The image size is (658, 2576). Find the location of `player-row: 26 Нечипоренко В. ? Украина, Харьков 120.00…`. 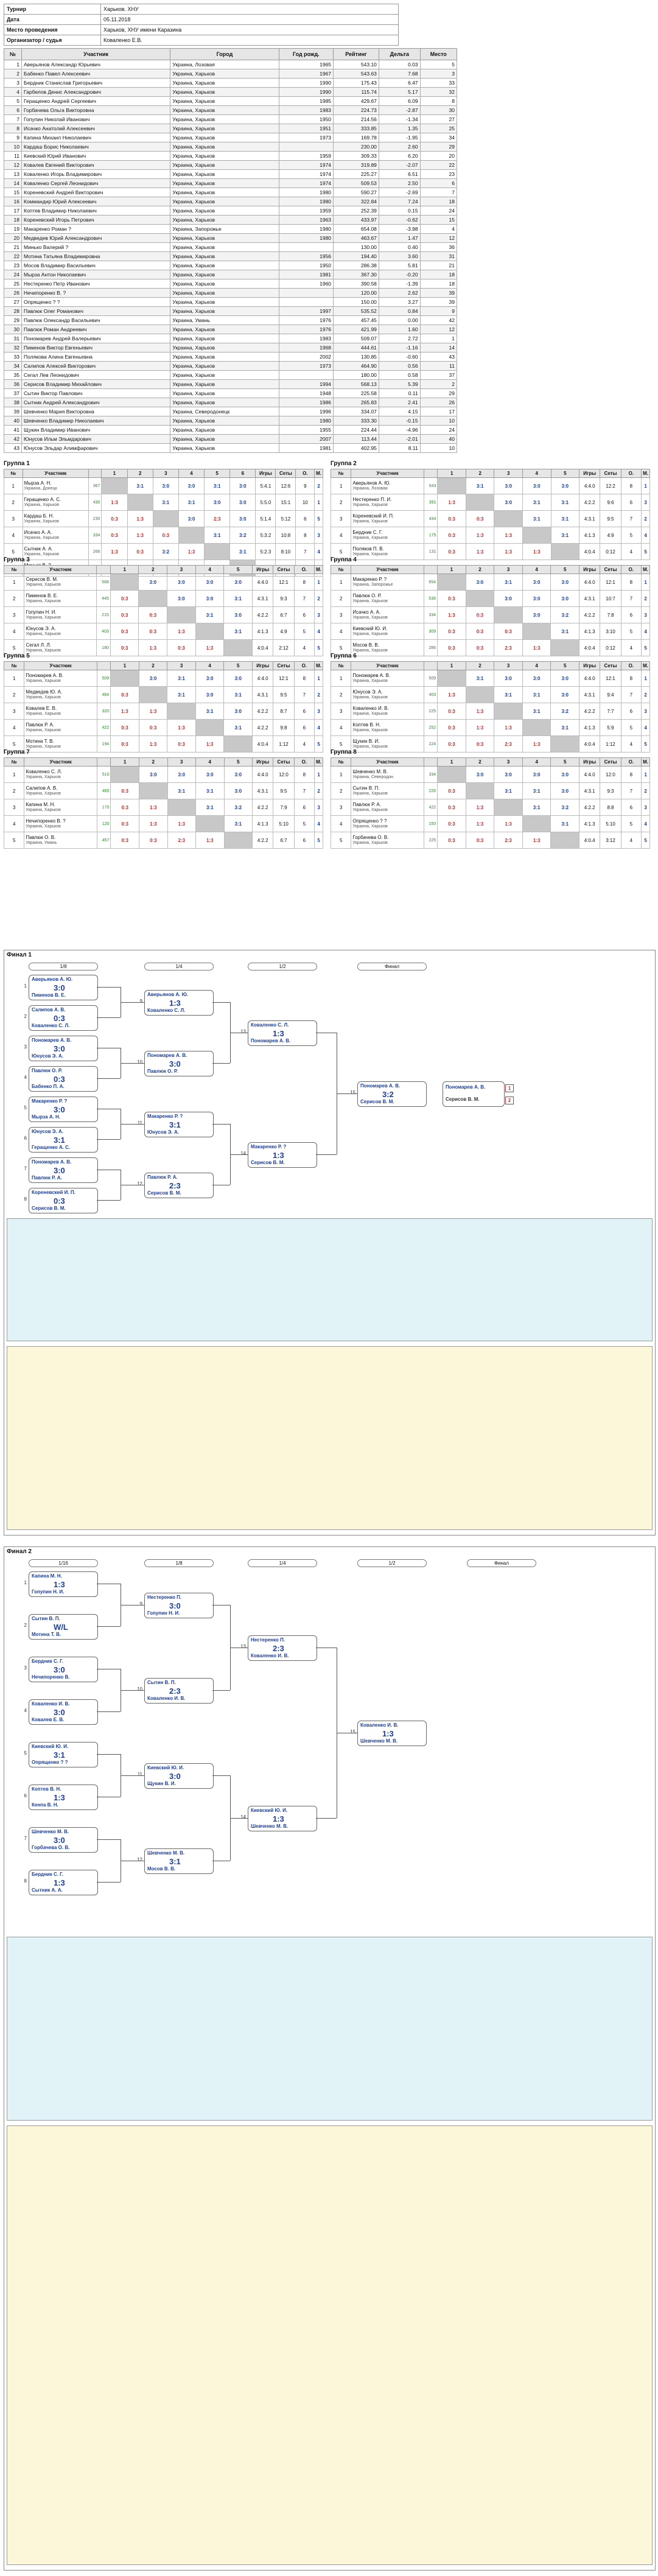

player-row: 26 Нечипоренко В. ? Украина, Харьков 120.00… is located at coordinates (231, 293).